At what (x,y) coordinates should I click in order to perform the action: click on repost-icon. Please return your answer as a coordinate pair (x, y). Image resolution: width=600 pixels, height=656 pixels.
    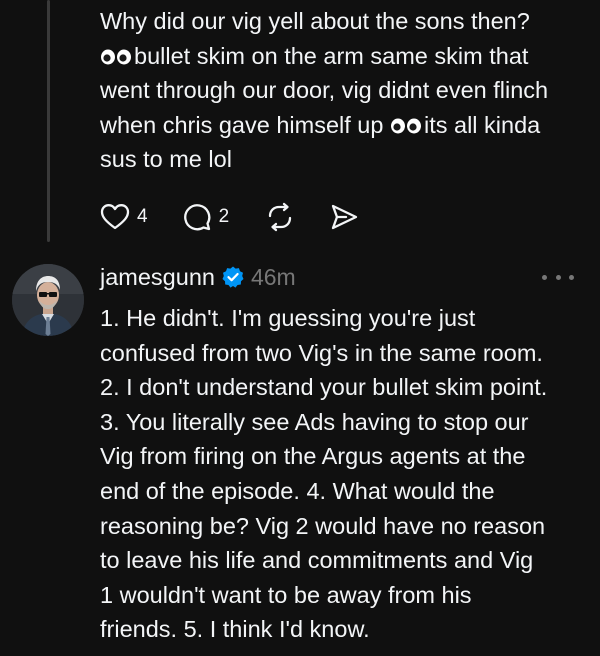
    Looking at the image, I should click on (280, 217).